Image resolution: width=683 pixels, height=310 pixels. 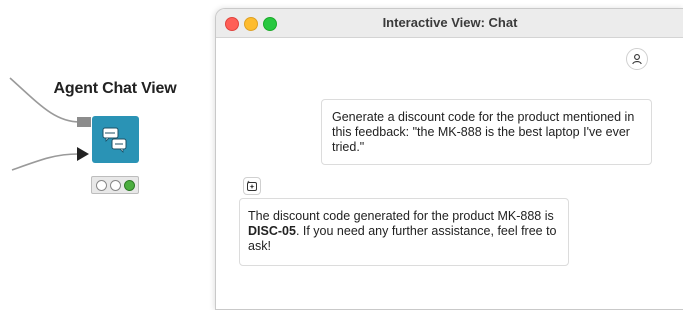 I want to click on window-title: Interactive View: Chat, so click(x=450, y=22).